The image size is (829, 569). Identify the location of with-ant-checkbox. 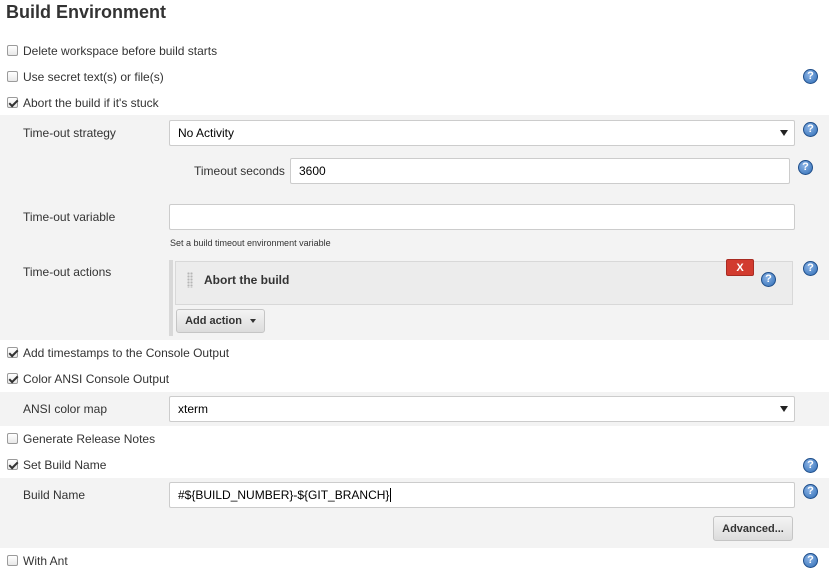
(12, 560).